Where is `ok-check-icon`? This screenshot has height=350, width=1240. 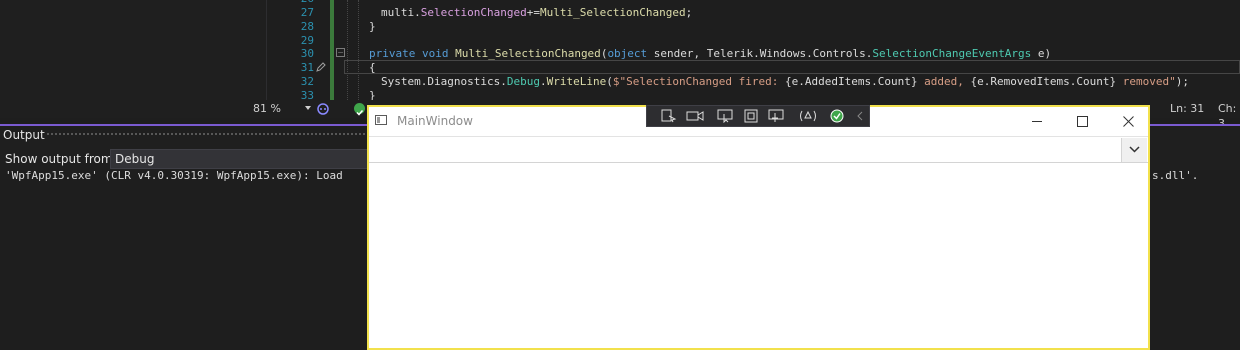 ok-check-icon is located at coordinates (838, 116).